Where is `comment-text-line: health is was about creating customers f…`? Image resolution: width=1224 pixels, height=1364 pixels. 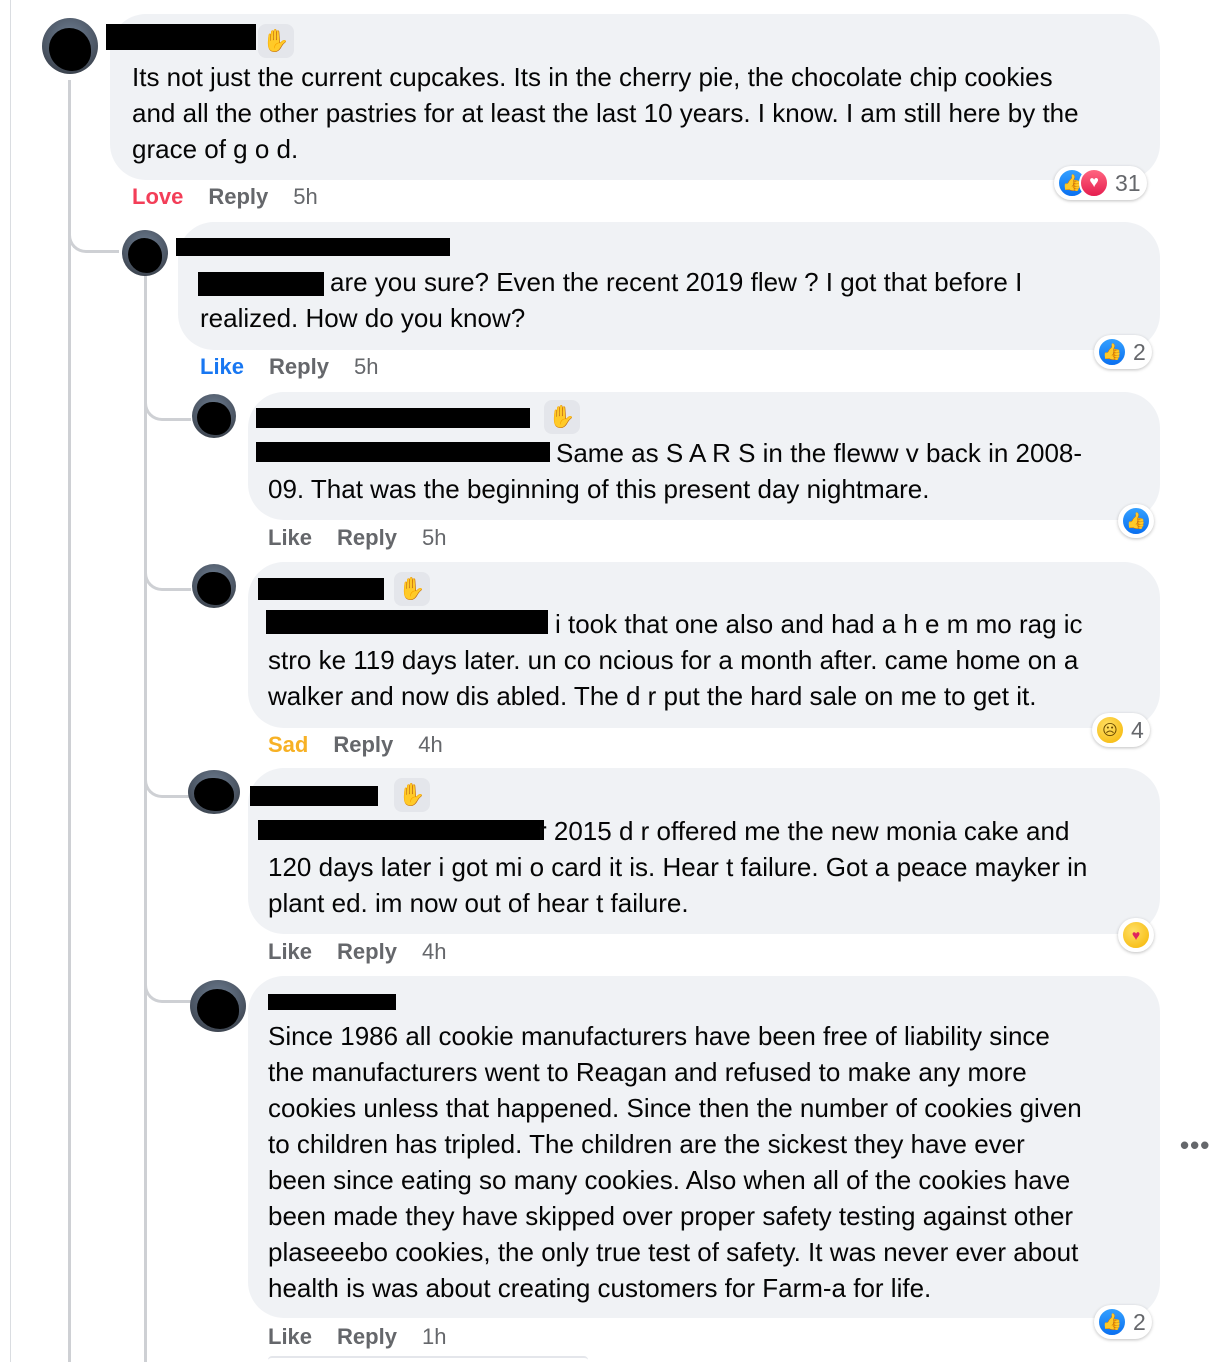 comment-text-line: health is was about creating customers f… is located at coordinates (600, 1288).